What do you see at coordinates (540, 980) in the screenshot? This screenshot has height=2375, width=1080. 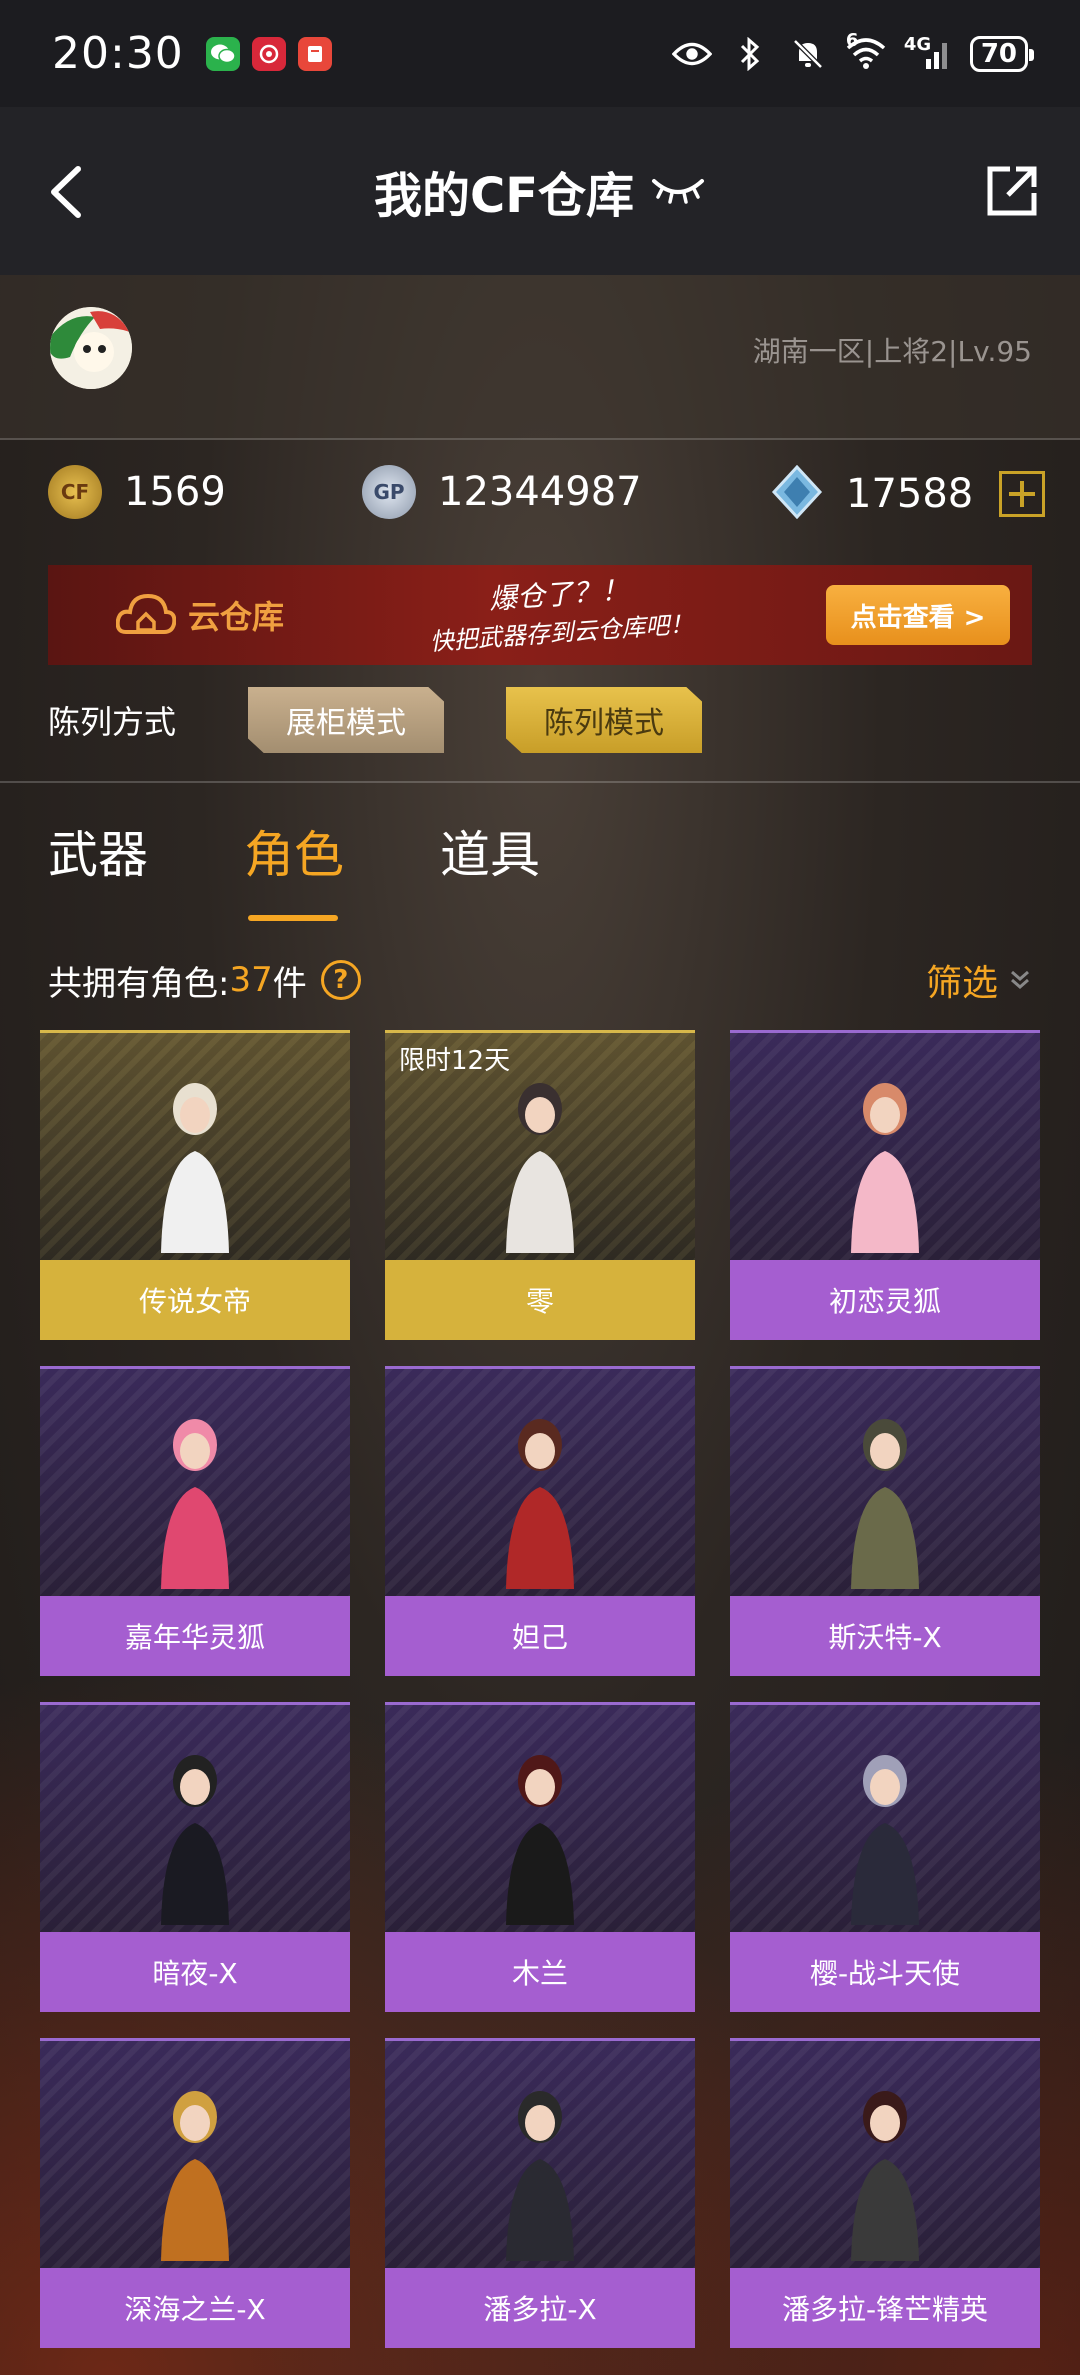 I see `count-row: 共拥有角色: 37 件 ? 筛选` at bounding box center [540, 980].